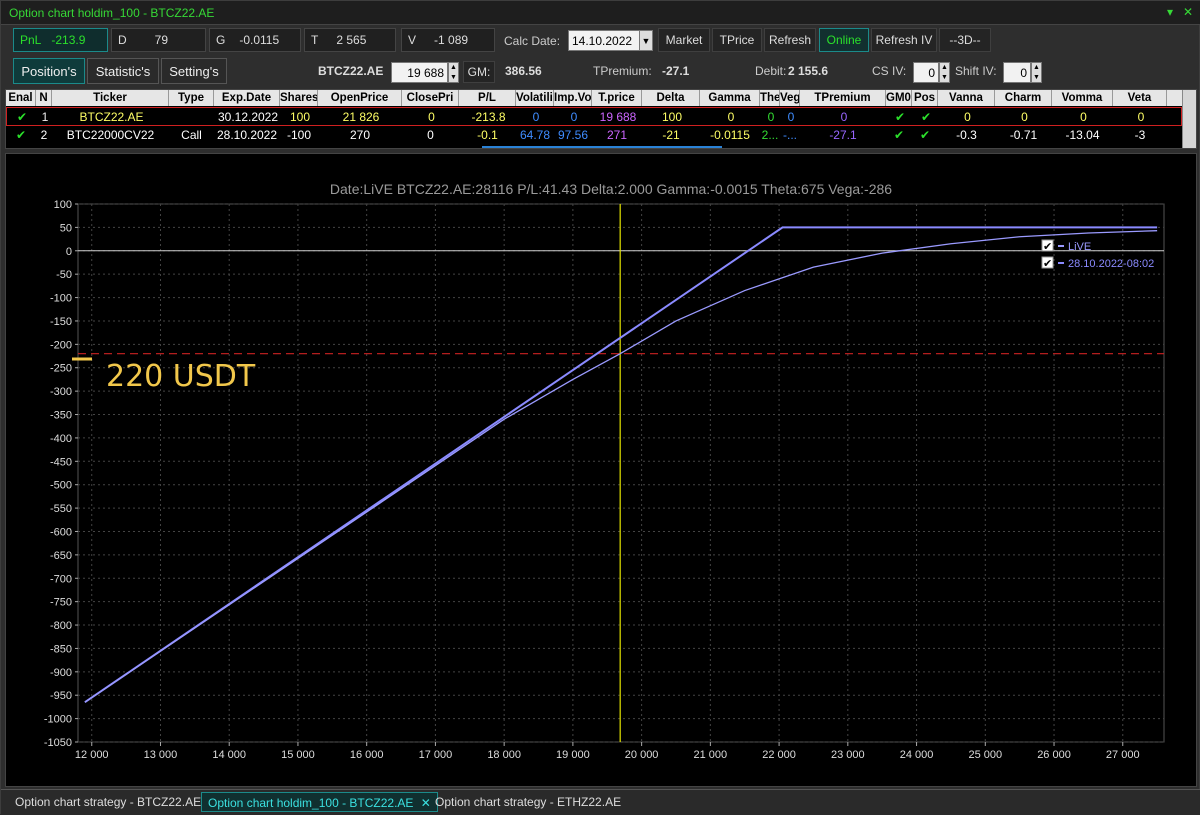  Describe the element at coordinates (617, 98) in the screenshot. I see `column-header: T.price` at that location.